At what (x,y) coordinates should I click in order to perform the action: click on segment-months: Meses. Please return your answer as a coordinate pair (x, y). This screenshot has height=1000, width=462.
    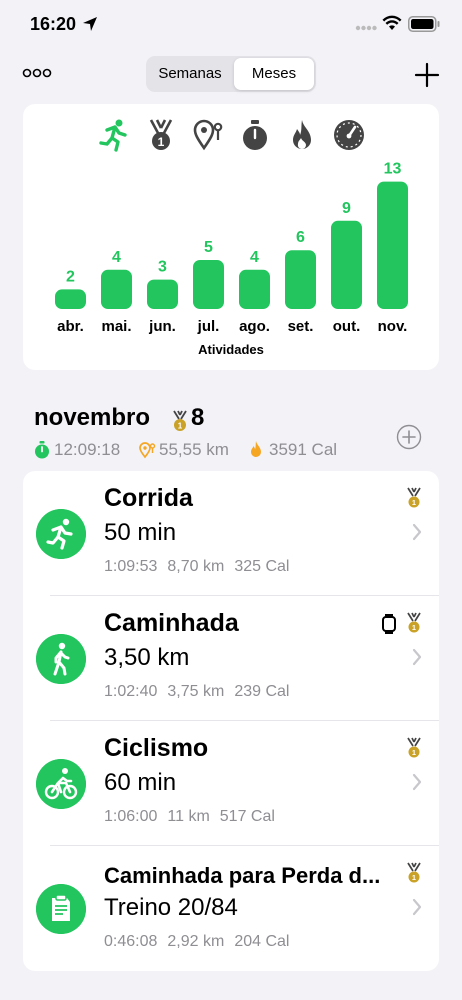
    Looking at the image, I should click on (274, 74).